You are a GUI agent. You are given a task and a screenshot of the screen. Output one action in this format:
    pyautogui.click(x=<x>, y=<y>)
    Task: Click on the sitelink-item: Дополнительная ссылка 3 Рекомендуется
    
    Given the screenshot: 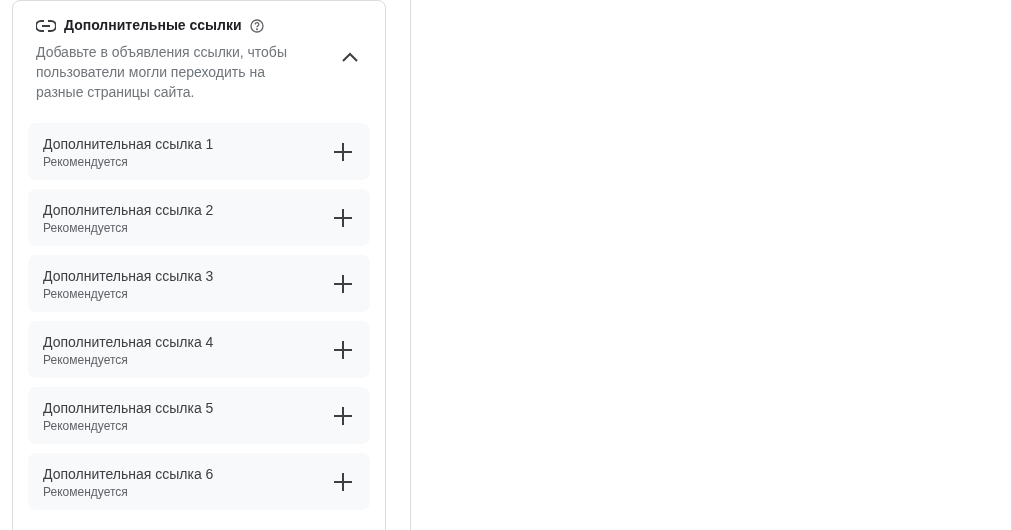 What is the action you would take?
    pyautogui.click(x=199, y=283)
    